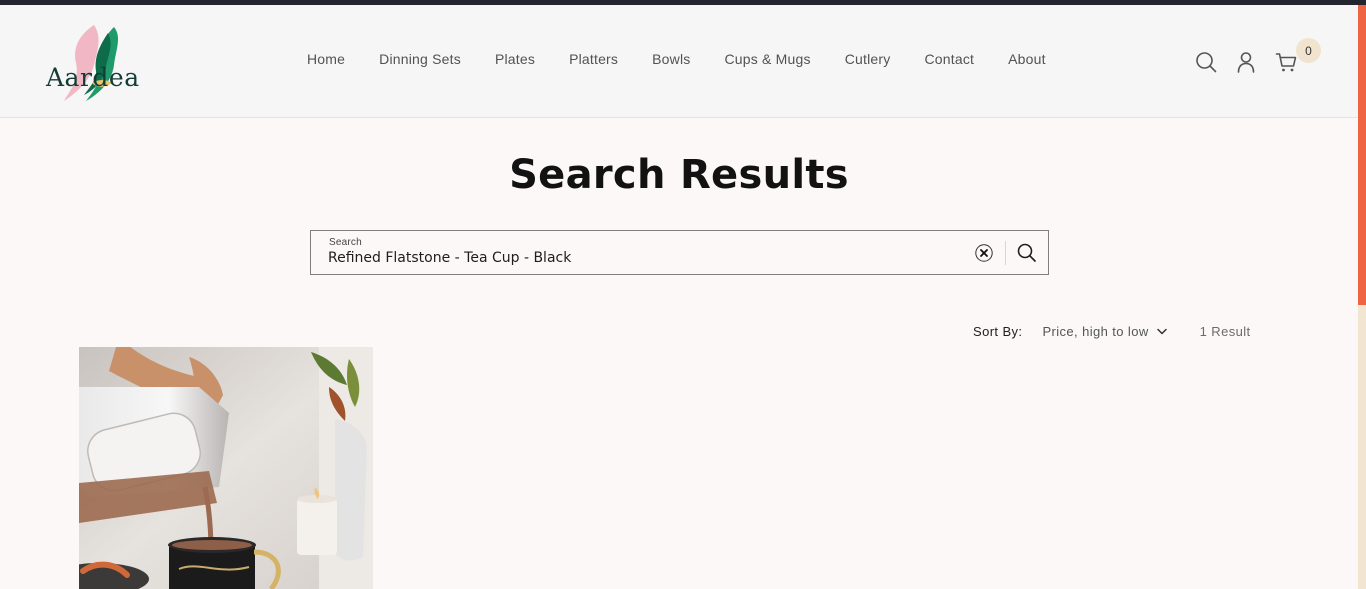 This screenshot has width=1366, height=589. I want to click on search-box: Search, so click(679, 252).